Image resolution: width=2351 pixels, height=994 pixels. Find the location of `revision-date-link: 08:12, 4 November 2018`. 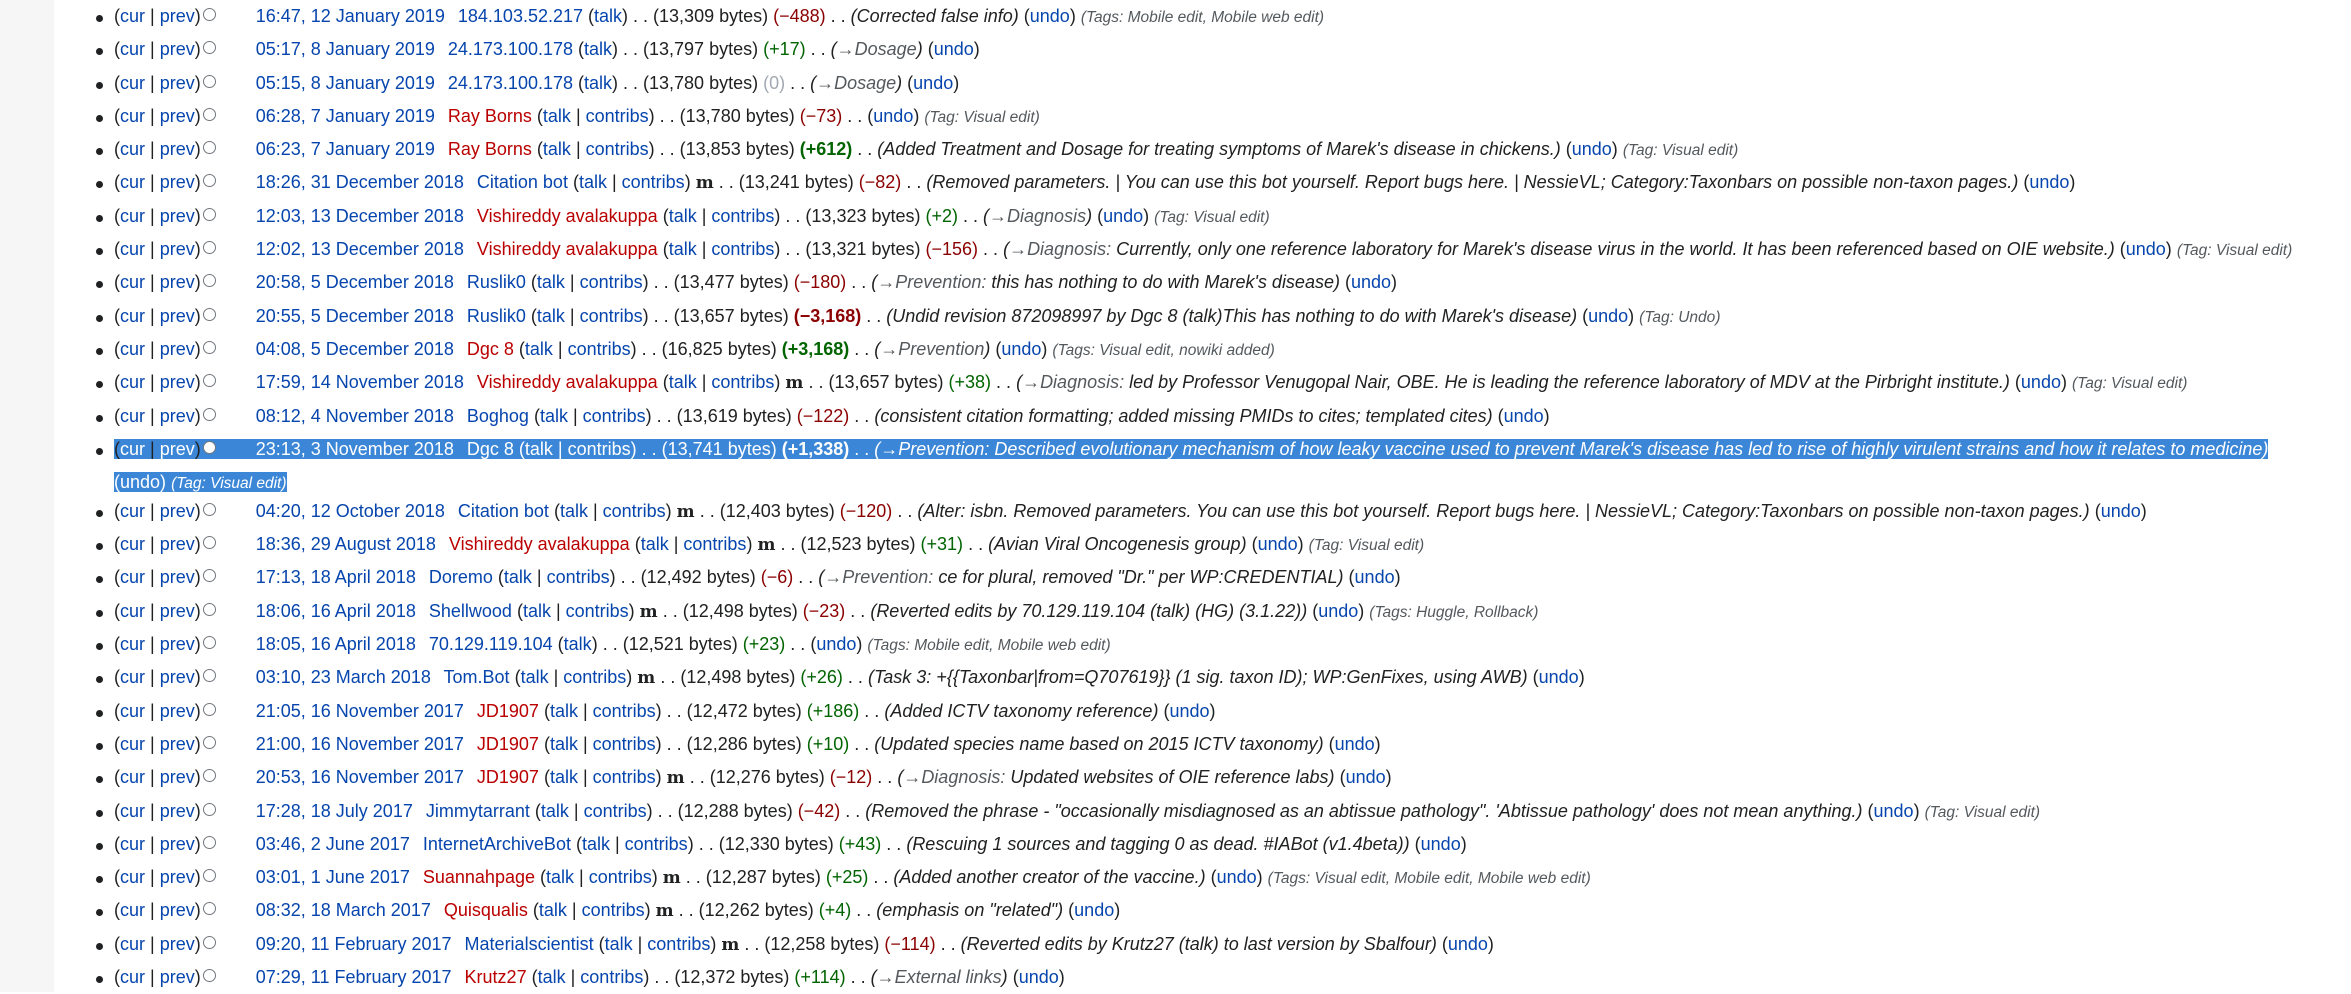

revision-date-link: 08:12, 4 November 2018 is located at coordinates (355, 416).